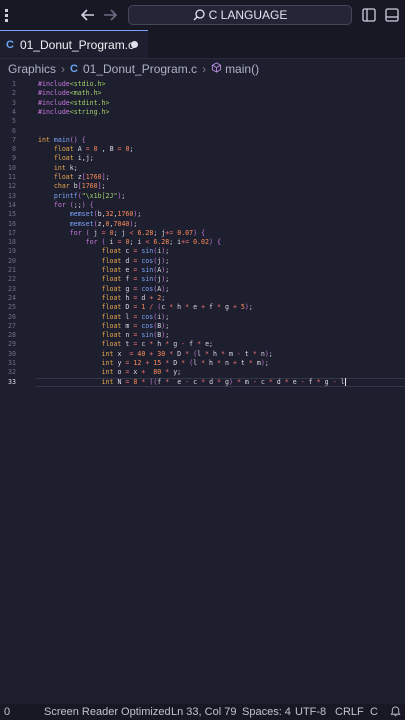 This screenshot has height=720, width=405. I want to click on code-line: 11 float z[1760];, so click(202, 177).